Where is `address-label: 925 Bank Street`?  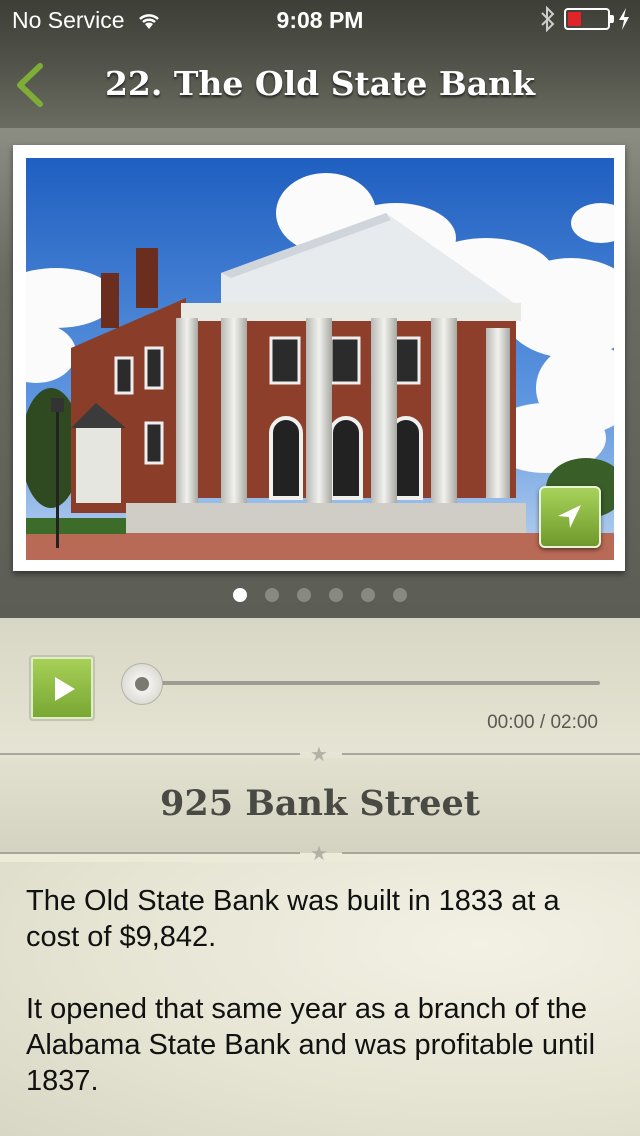 address-label: 925 Bank Street is located at coordinates (320, 803).